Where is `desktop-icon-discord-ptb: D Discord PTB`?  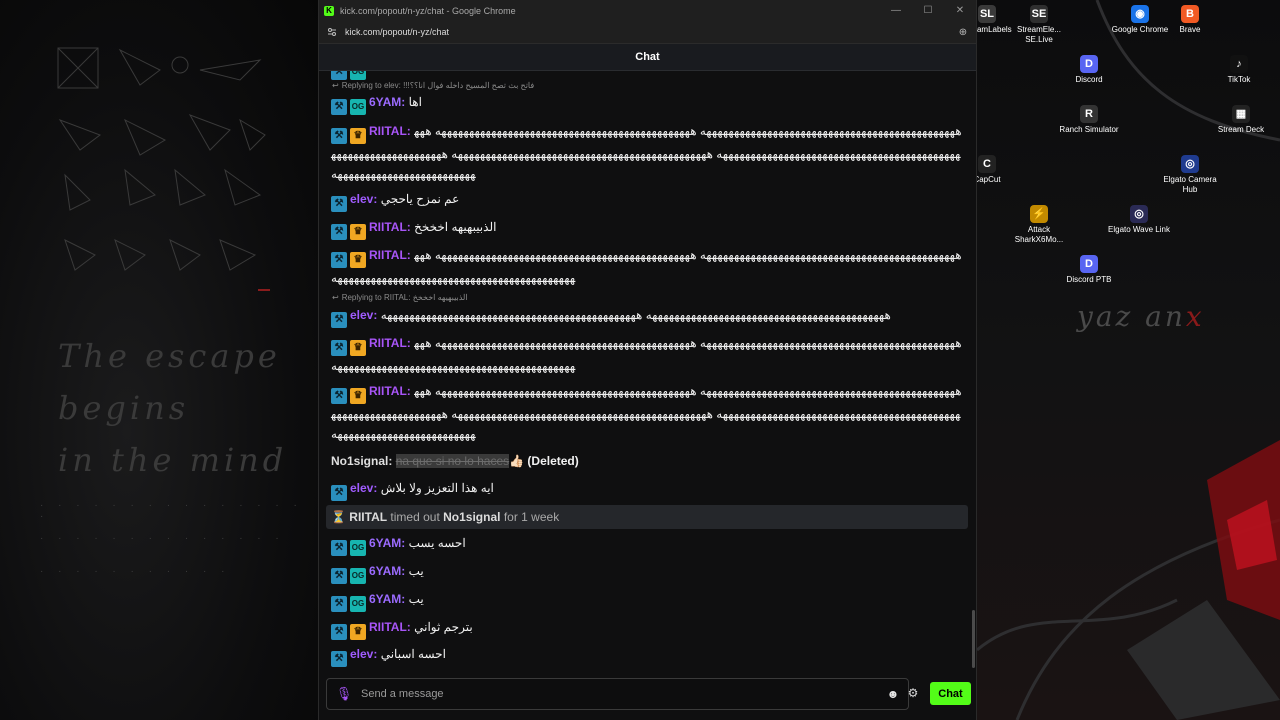 desktop-icon-discord-ptb: D Discord PTB is located at coordinates (1089, 270).